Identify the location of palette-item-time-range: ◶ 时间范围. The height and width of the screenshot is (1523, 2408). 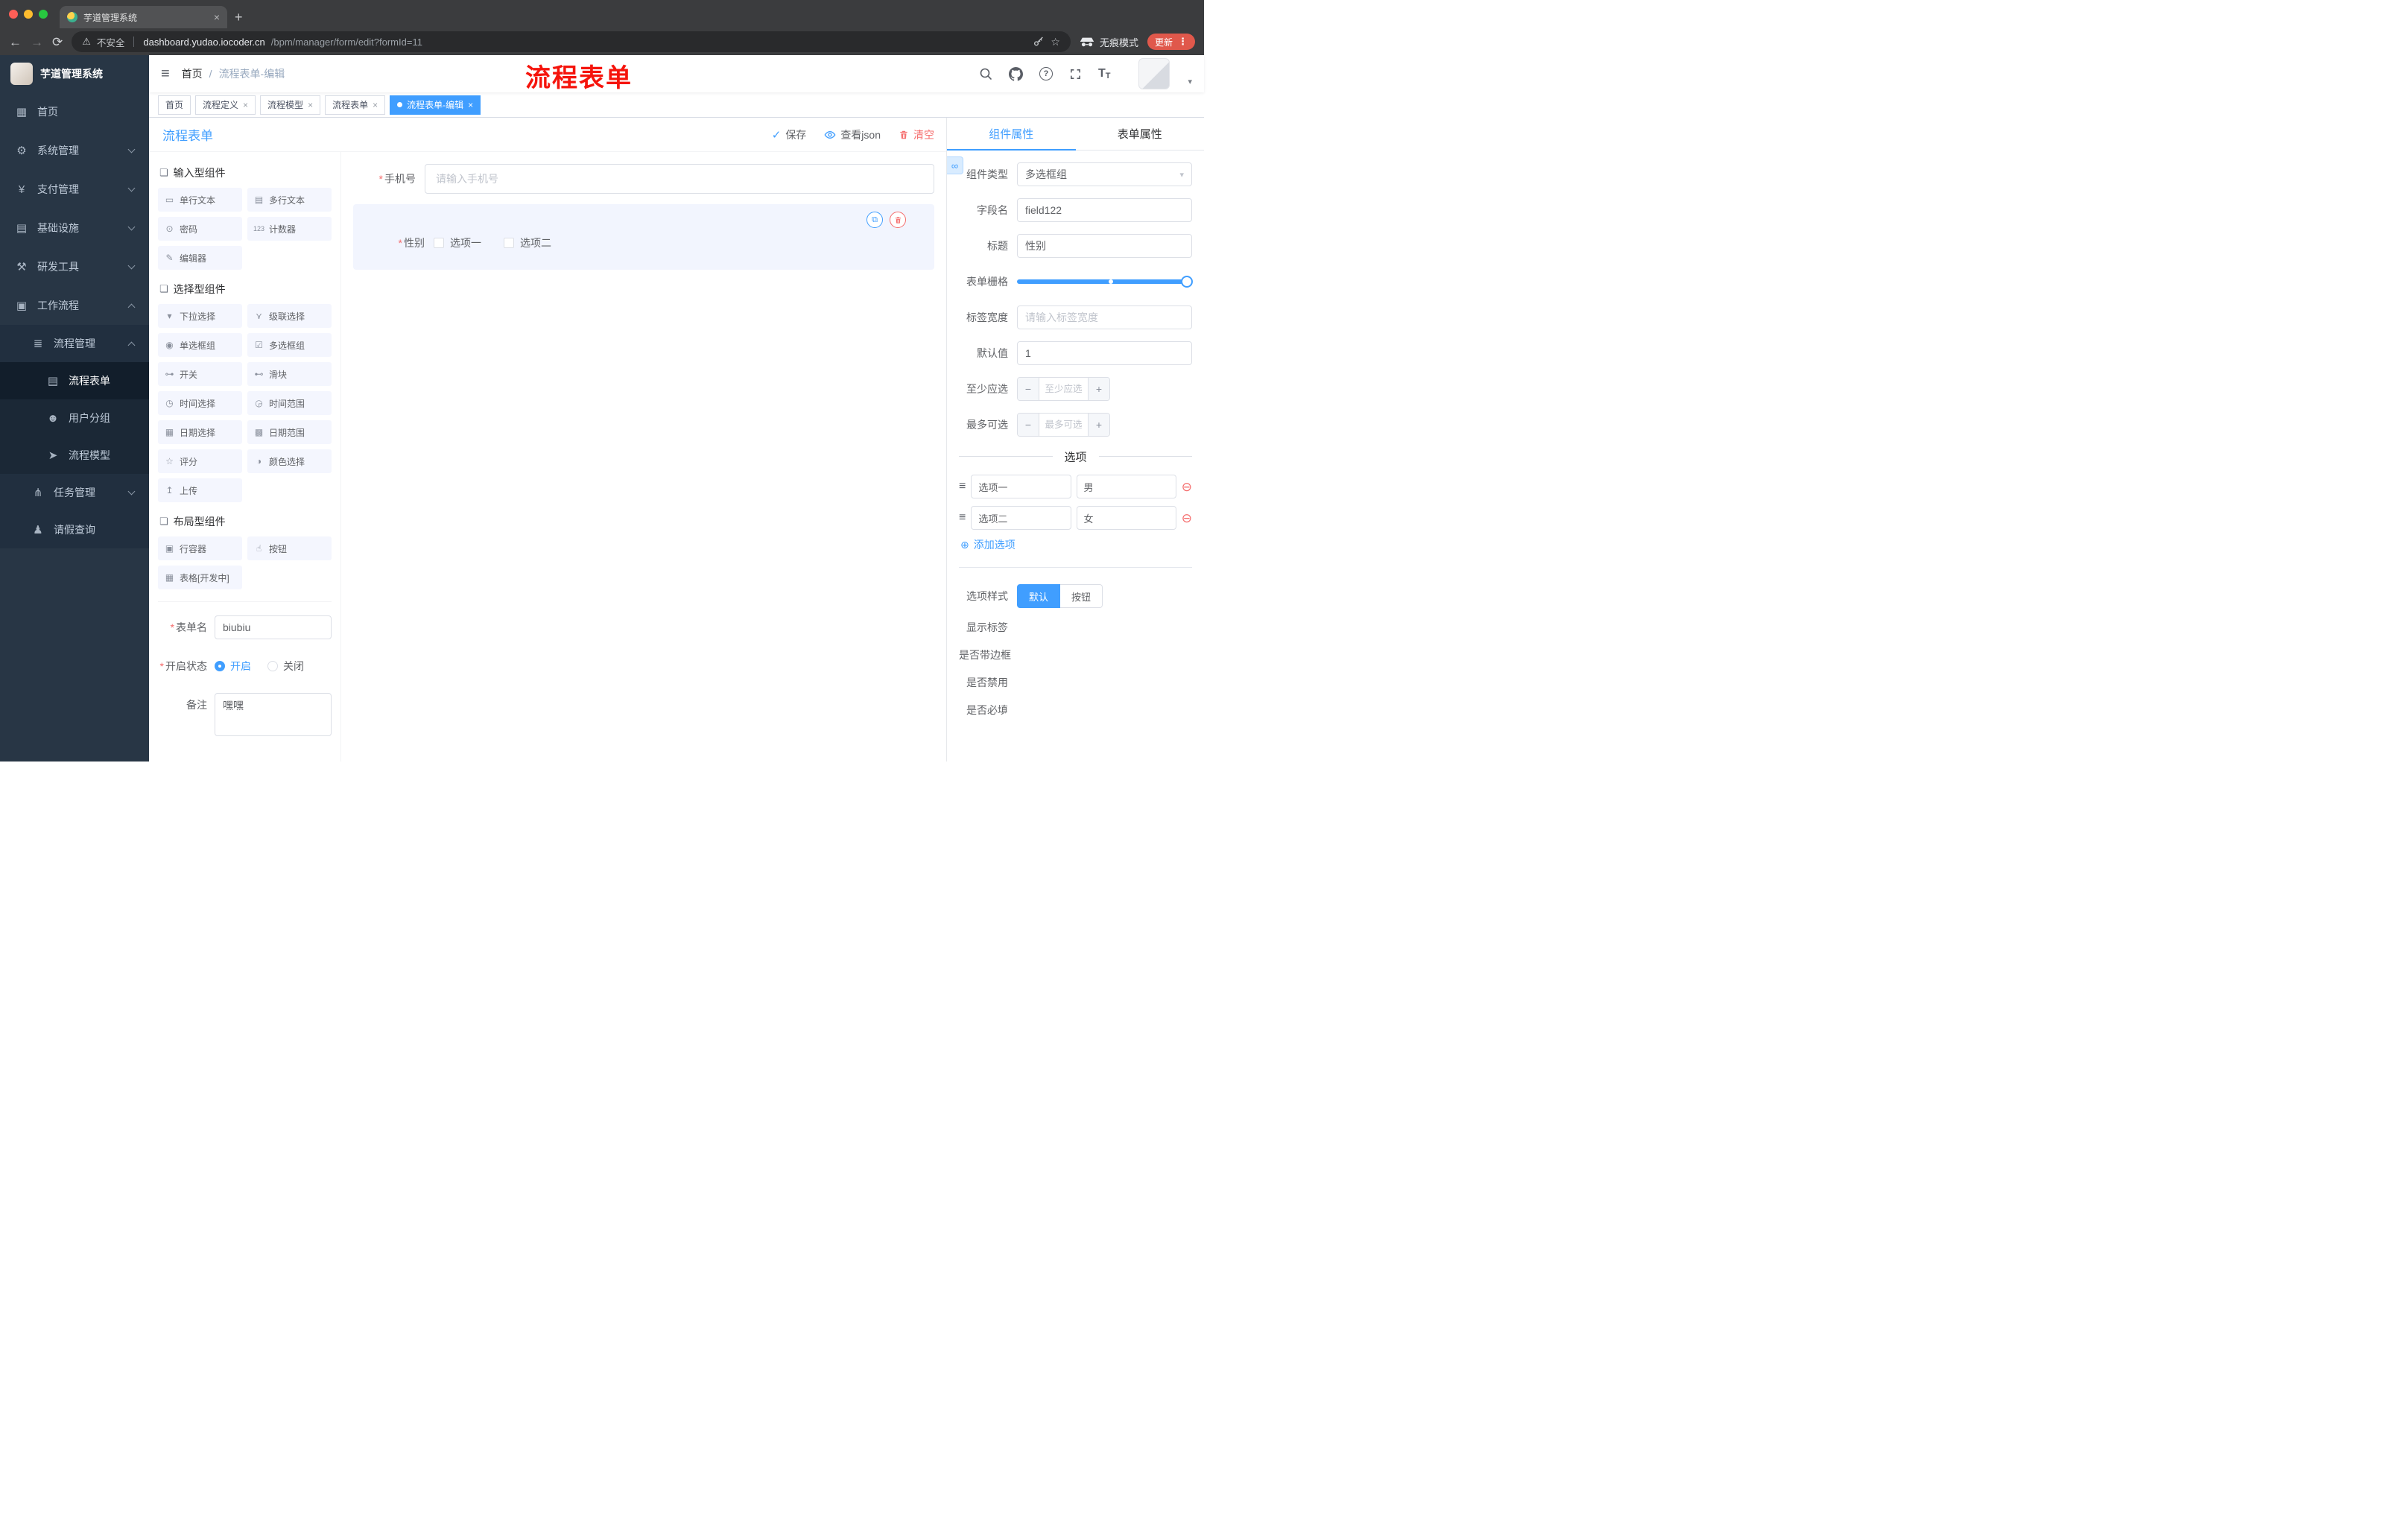
(289, 403).